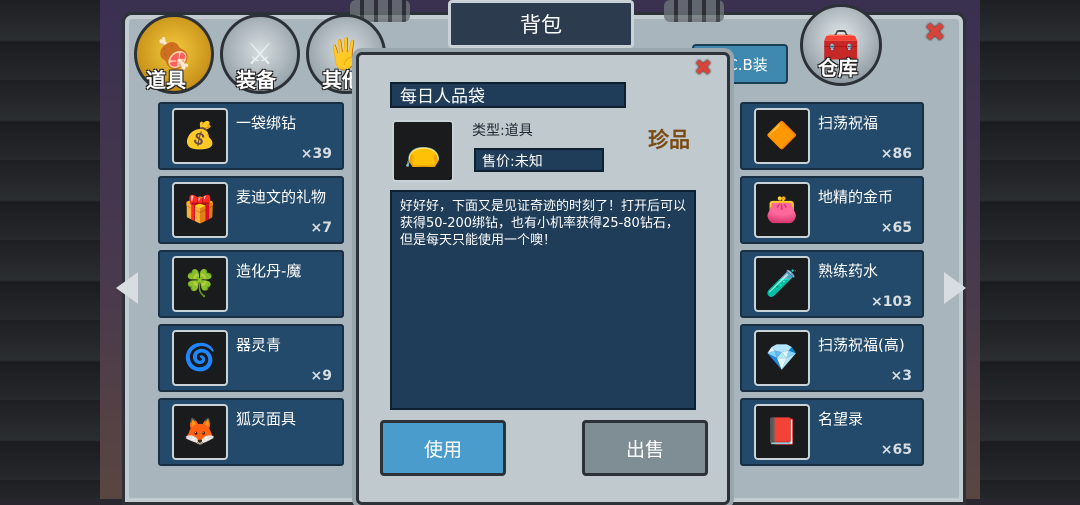  What do you see at coordinates (848, 271) in the screenshot?
I see `item-name: 熟练药水` at bounding box center [848, 271].